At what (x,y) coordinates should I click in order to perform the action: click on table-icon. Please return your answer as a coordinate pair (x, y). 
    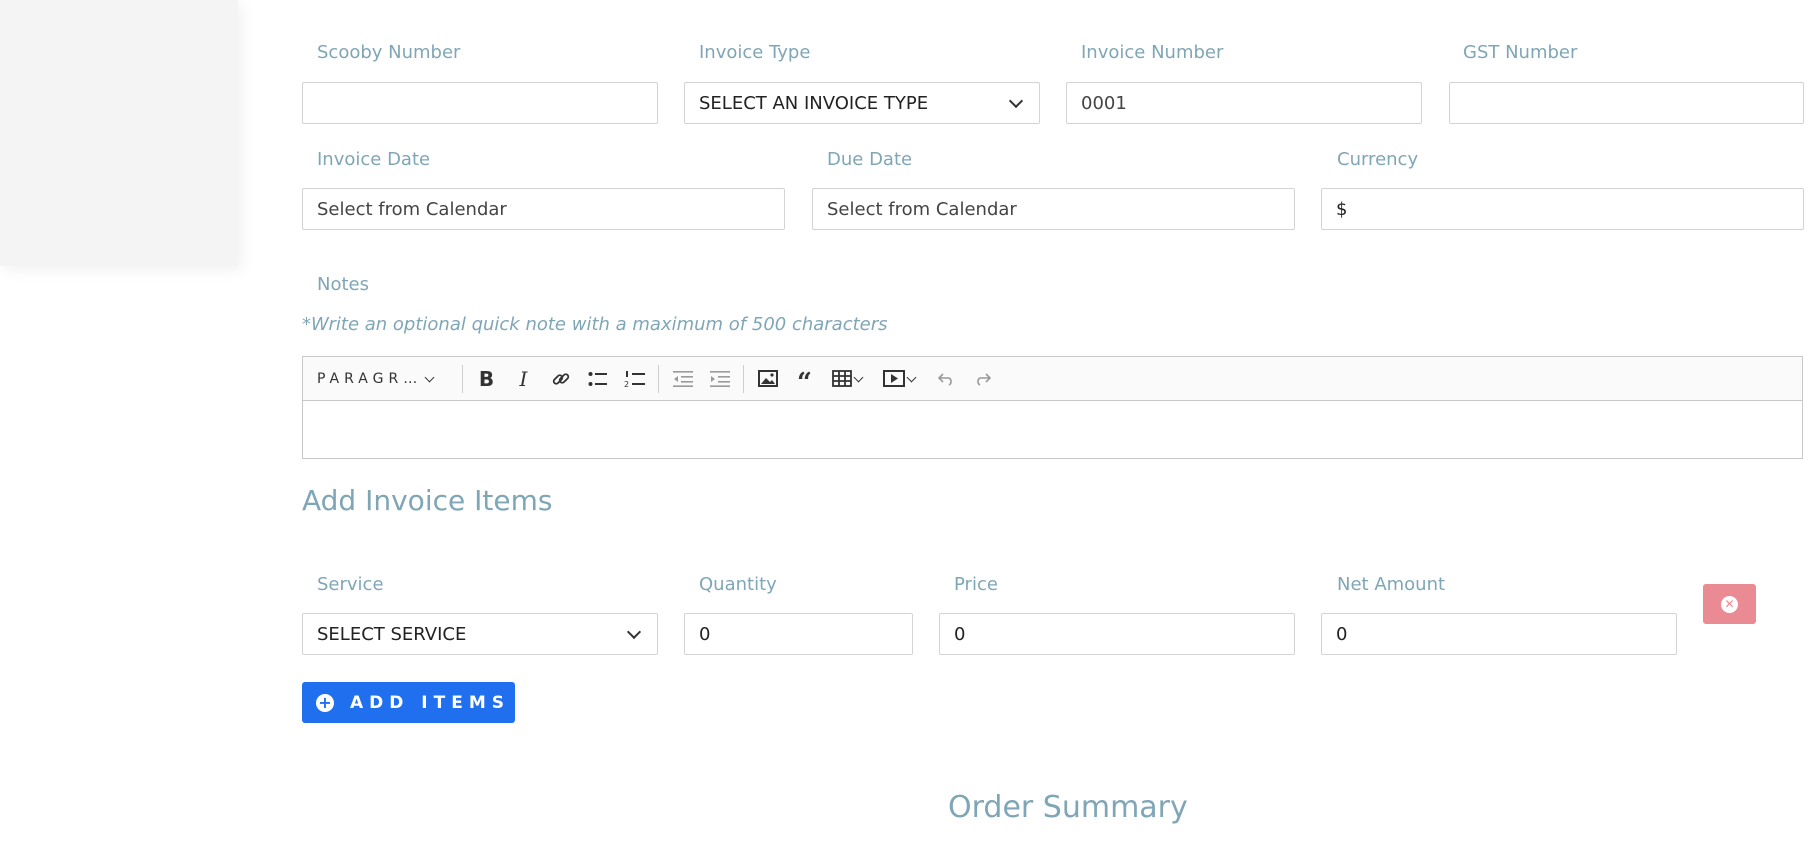
    Looking at the image, I should click on (842, 378).